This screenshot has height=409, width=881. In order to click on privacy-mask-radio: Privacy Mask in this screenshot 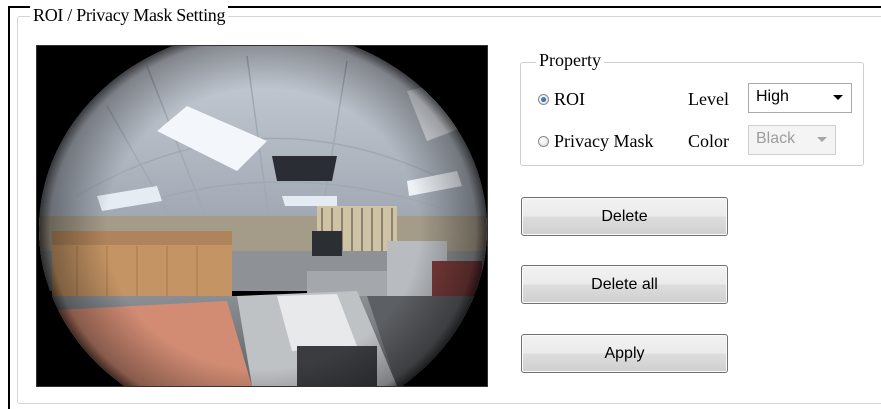, I will do `click(595, 141)`.